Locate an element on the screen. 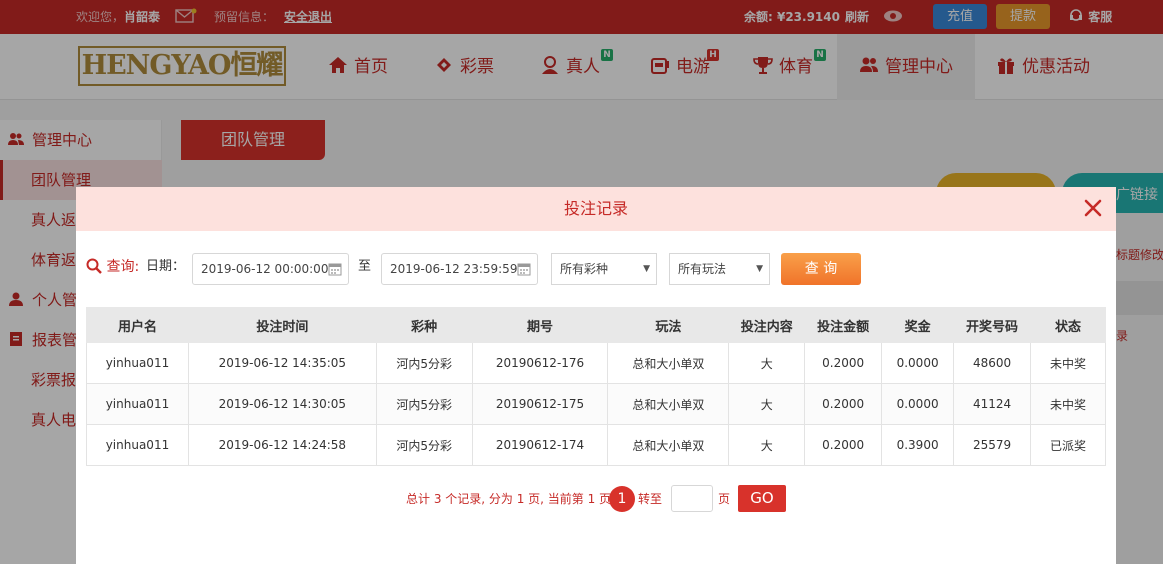  cell-bet-time: 2019-06-12 14:24:58 is located at coordinates (282, 445).